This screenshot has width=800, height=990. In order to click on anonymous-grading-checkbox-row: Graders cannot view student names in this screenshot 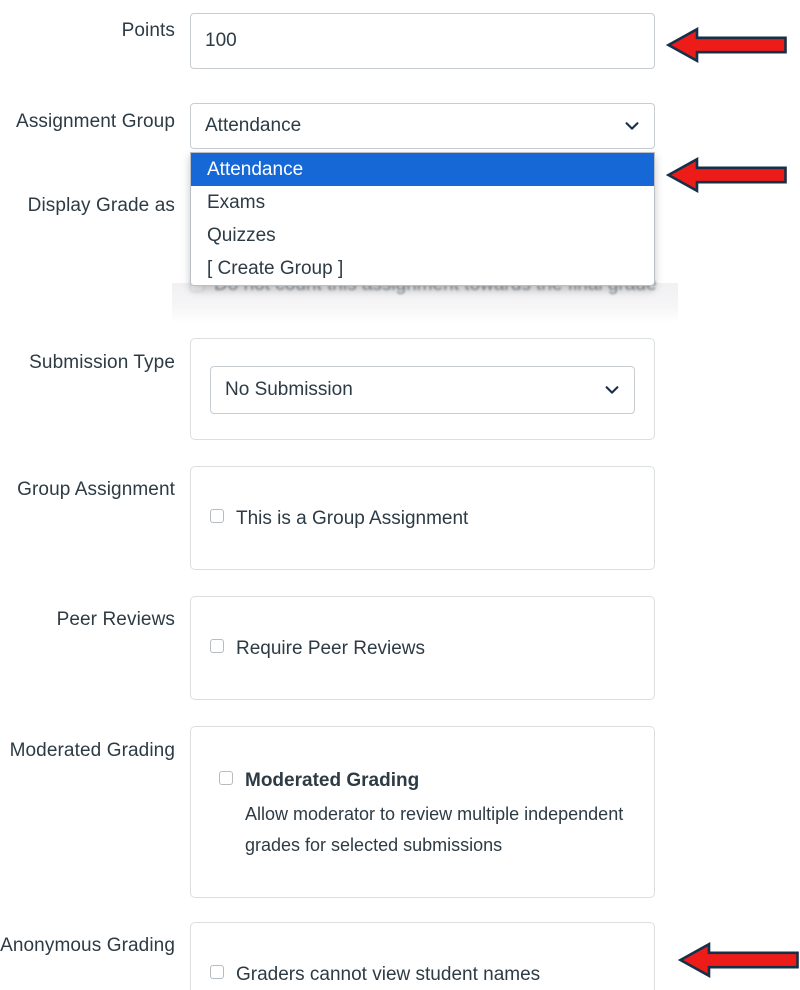, I will do `click(375, 975)`.